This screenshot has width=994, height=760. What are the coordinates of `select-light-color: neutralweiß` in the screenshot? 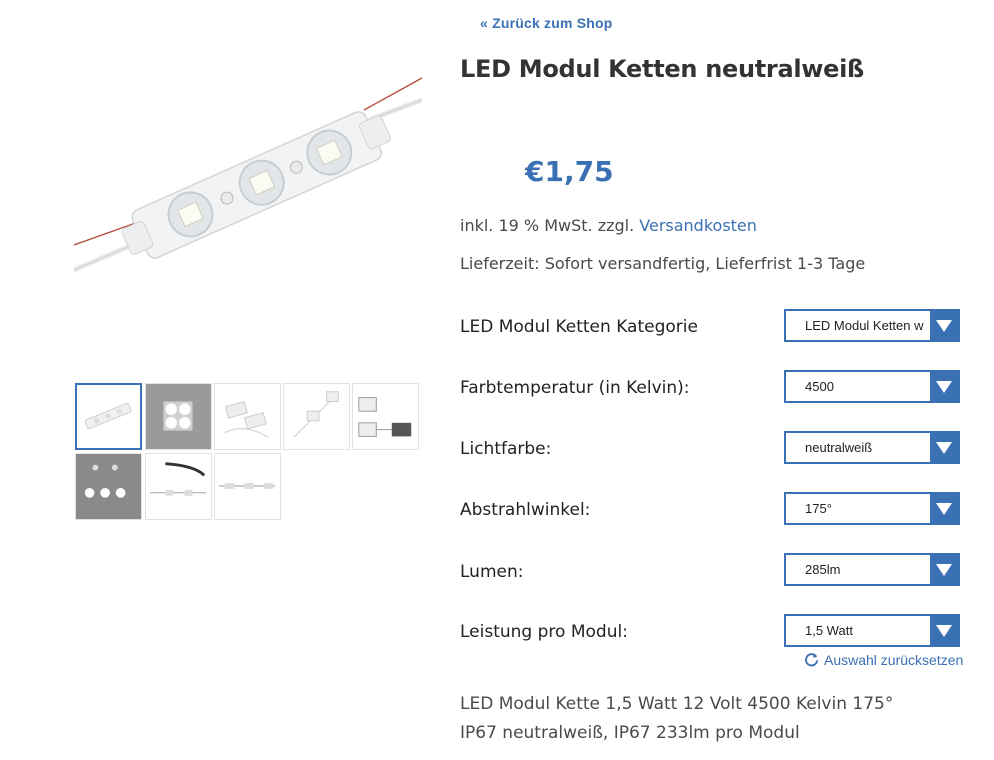 It's located at (872, 447).